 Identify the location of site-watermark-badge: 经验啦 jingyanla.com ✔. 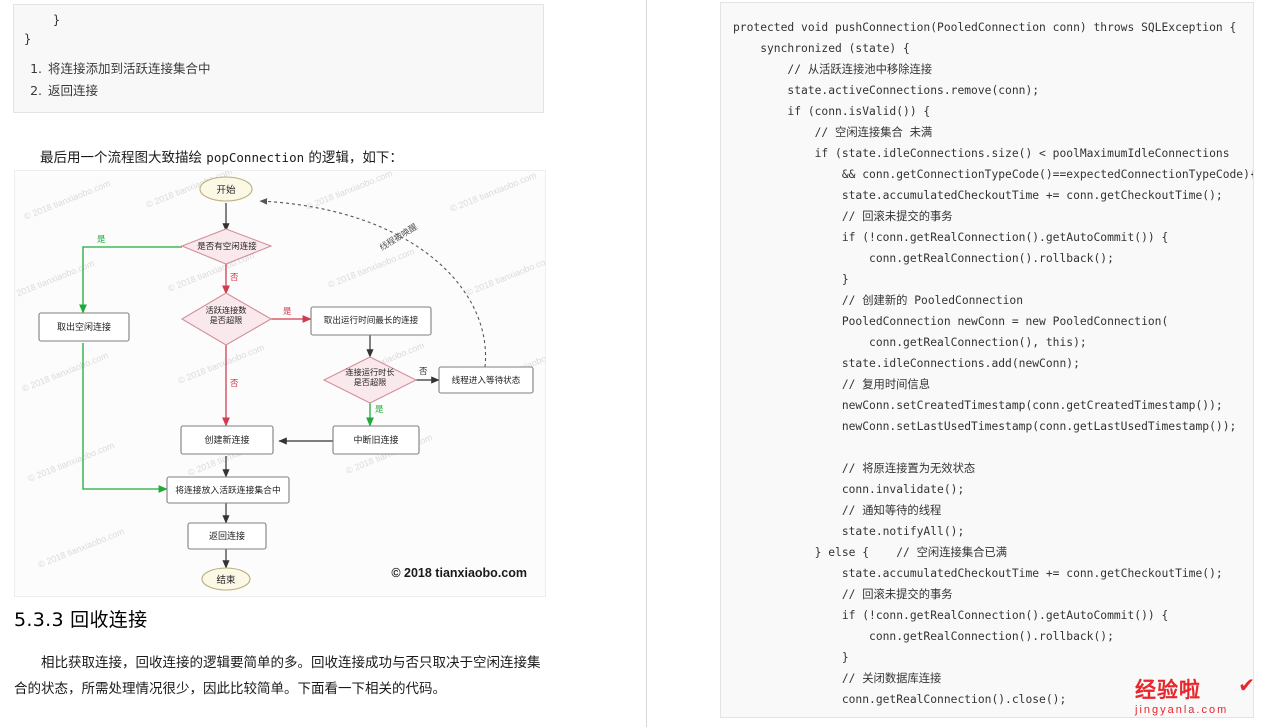
(1196, 698).